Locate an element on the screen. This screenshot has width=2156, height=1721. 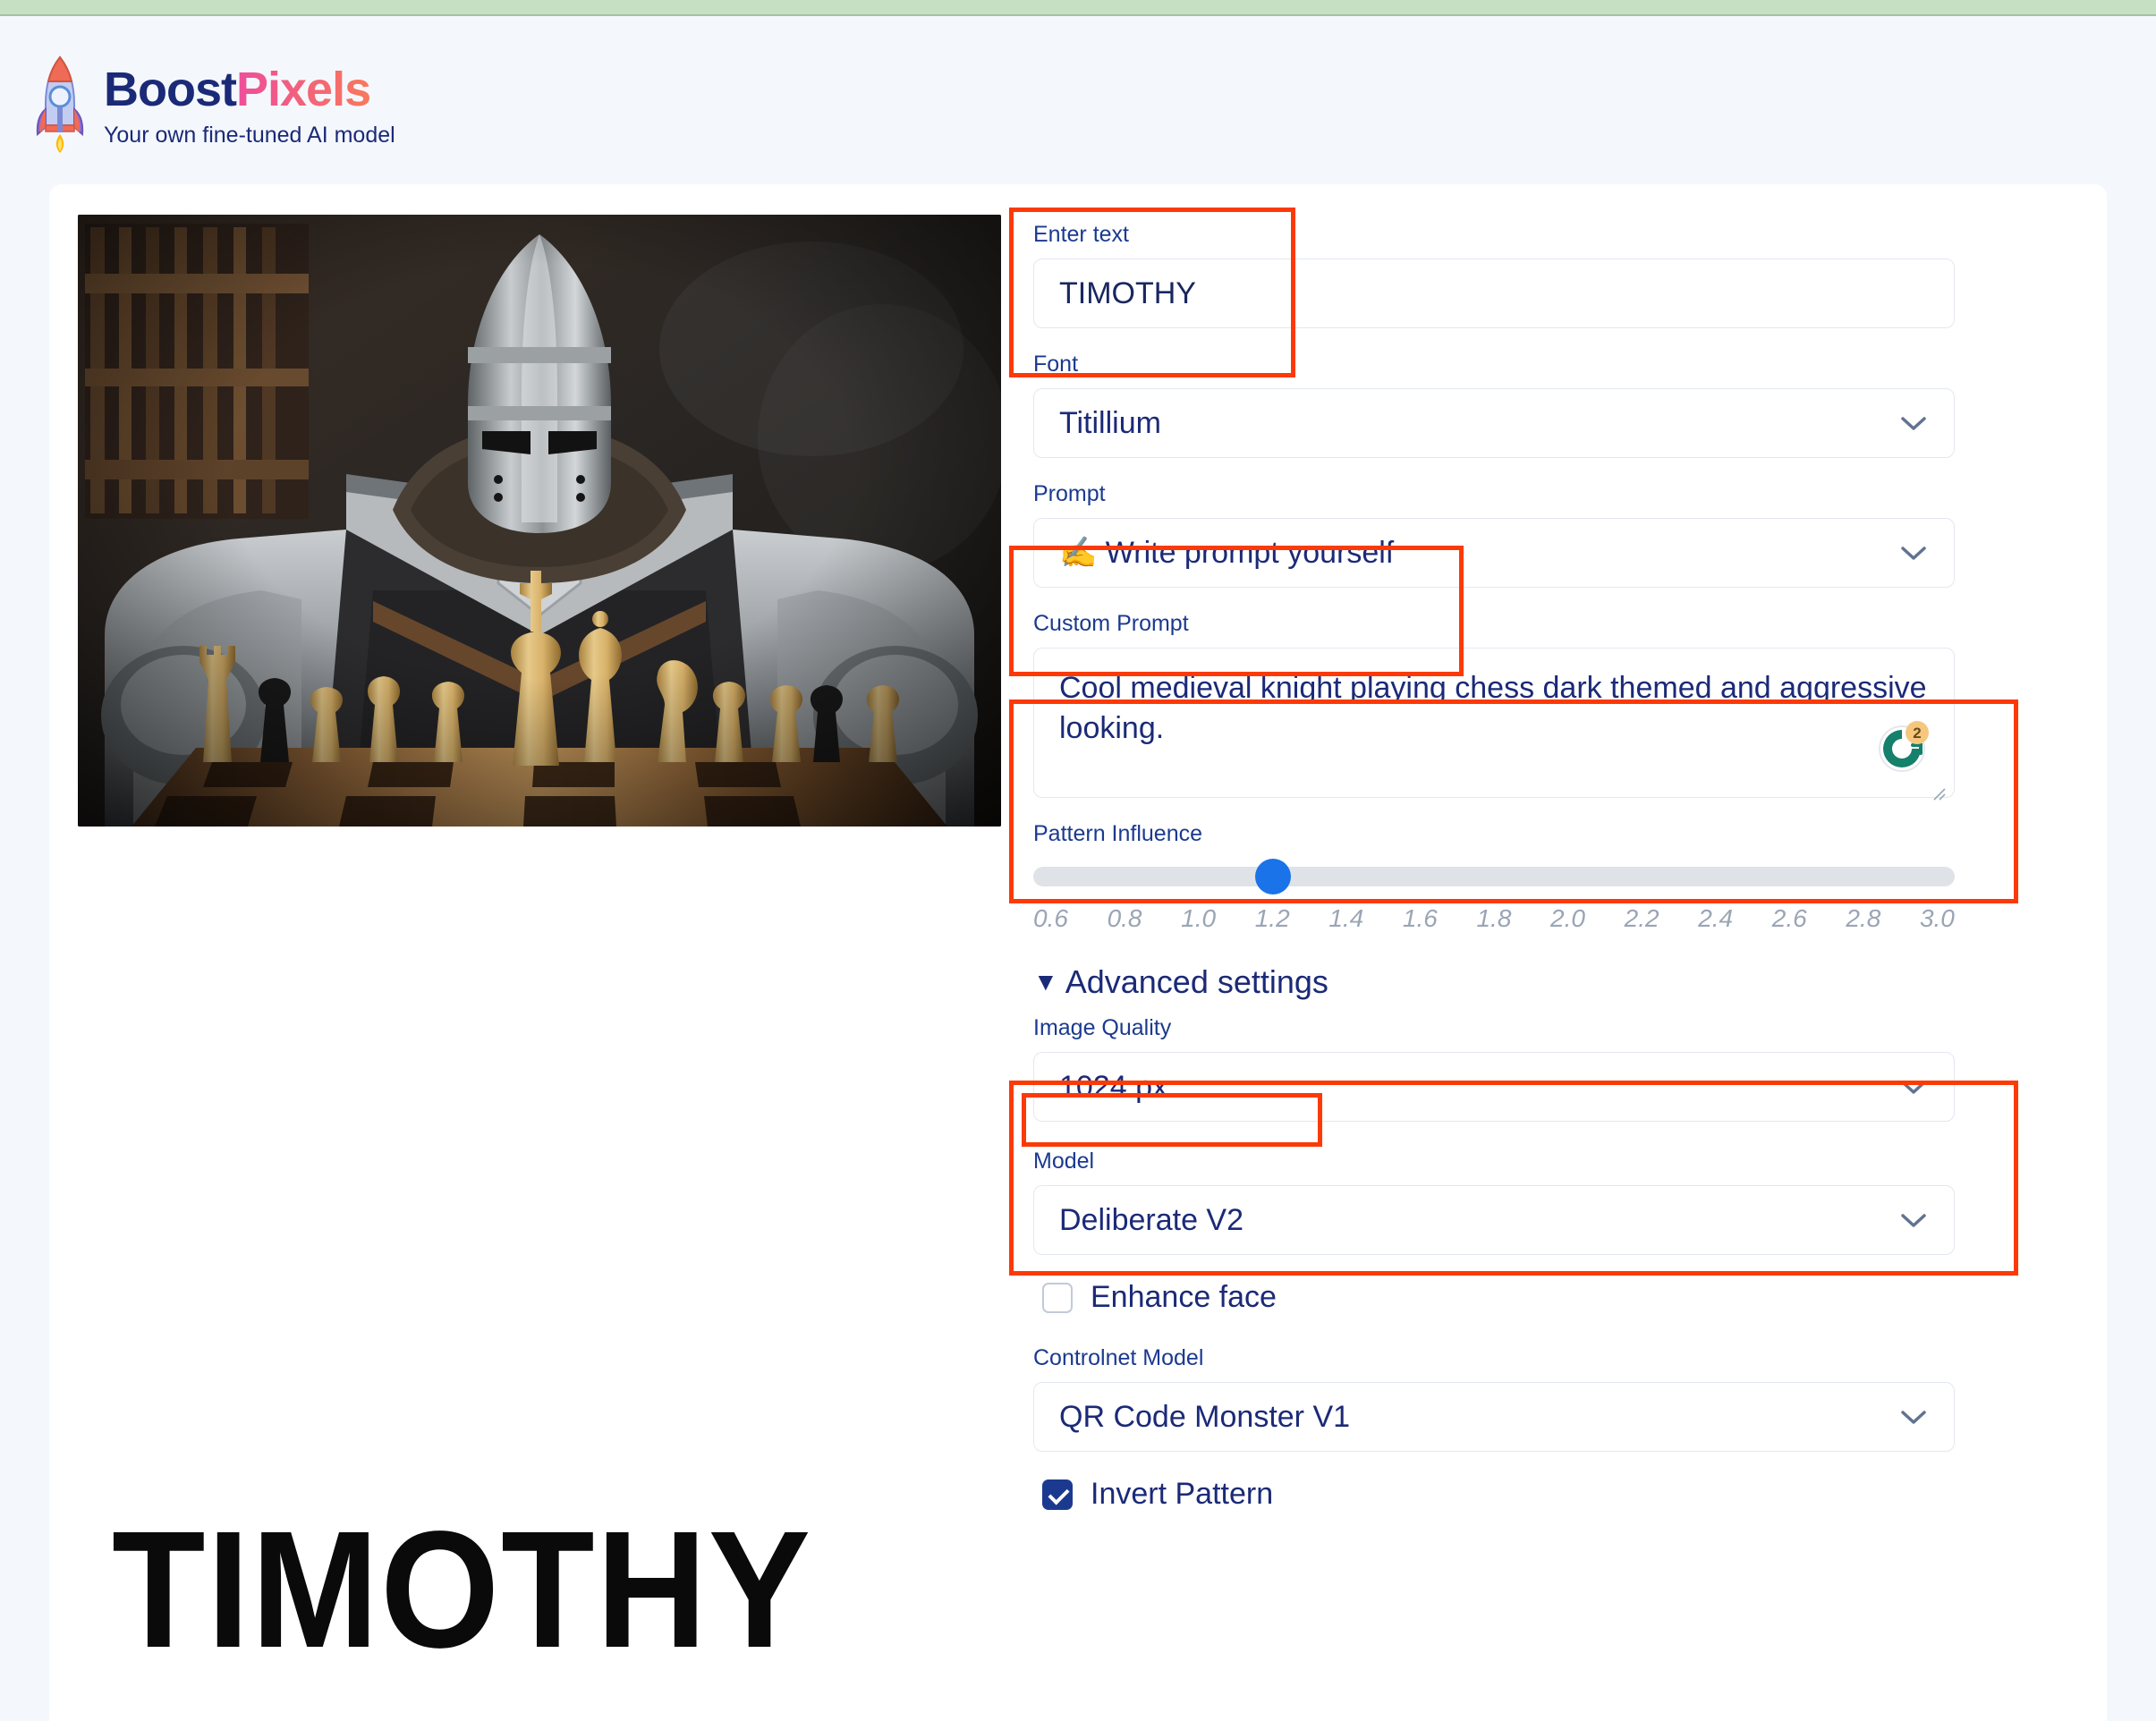
model-select: Deliberate V2 is located at coordinates (1494, 1220).